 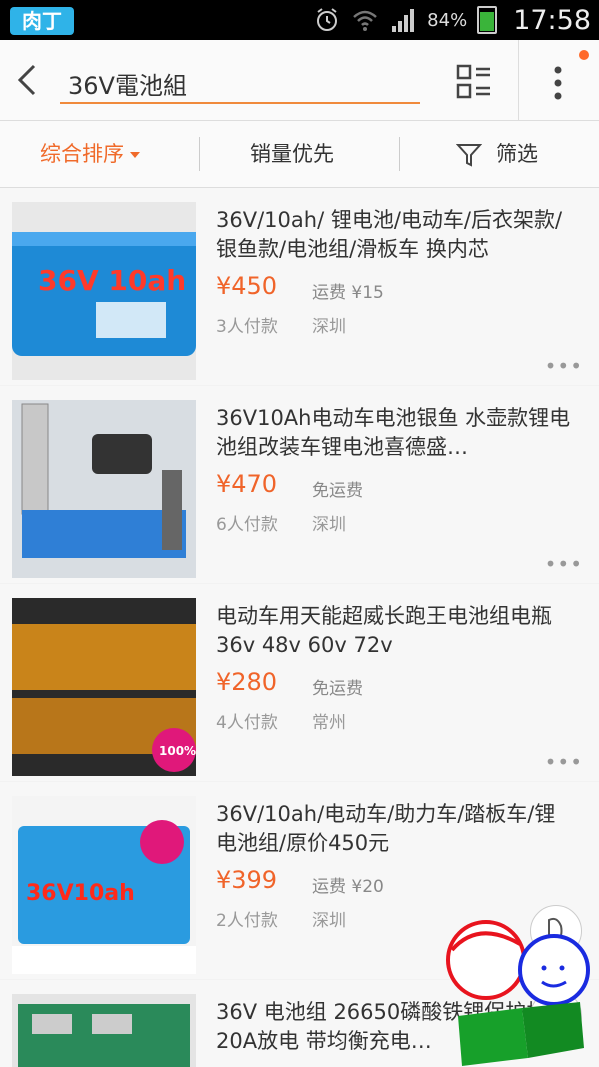 What do you see at coordinates (584, 55) in the screenshot?
I see `notification-dot` at bounding box center [584, 55].